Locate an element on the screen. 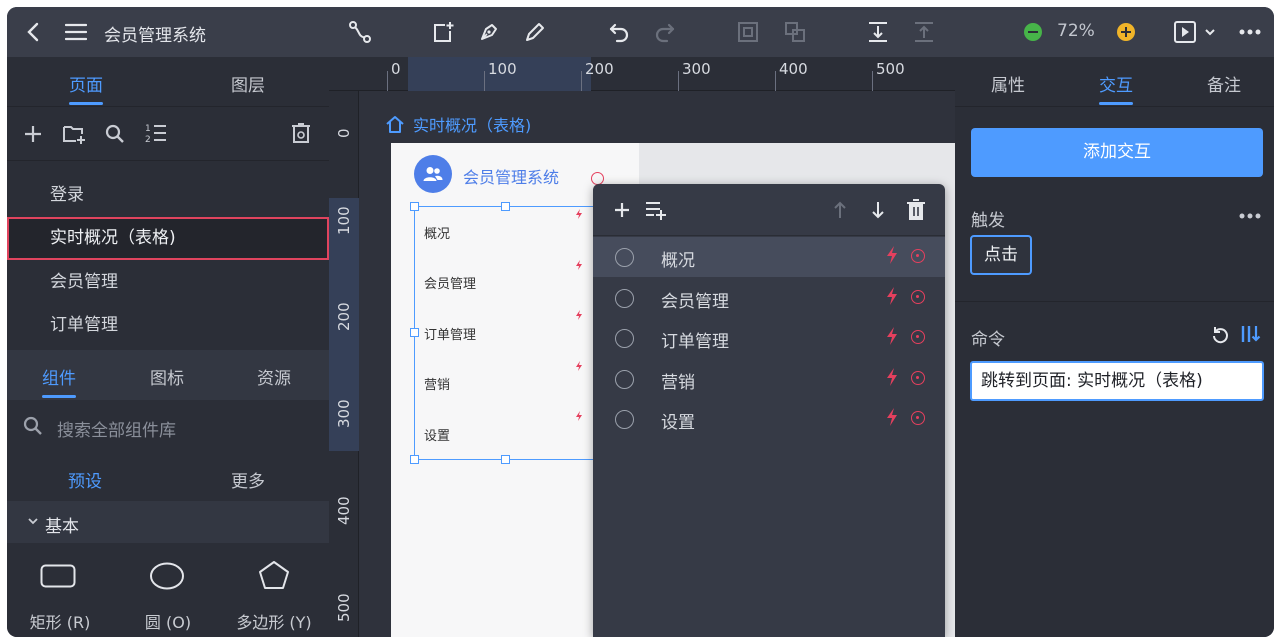  pentagon-icon is located at coordinates (274, 575).